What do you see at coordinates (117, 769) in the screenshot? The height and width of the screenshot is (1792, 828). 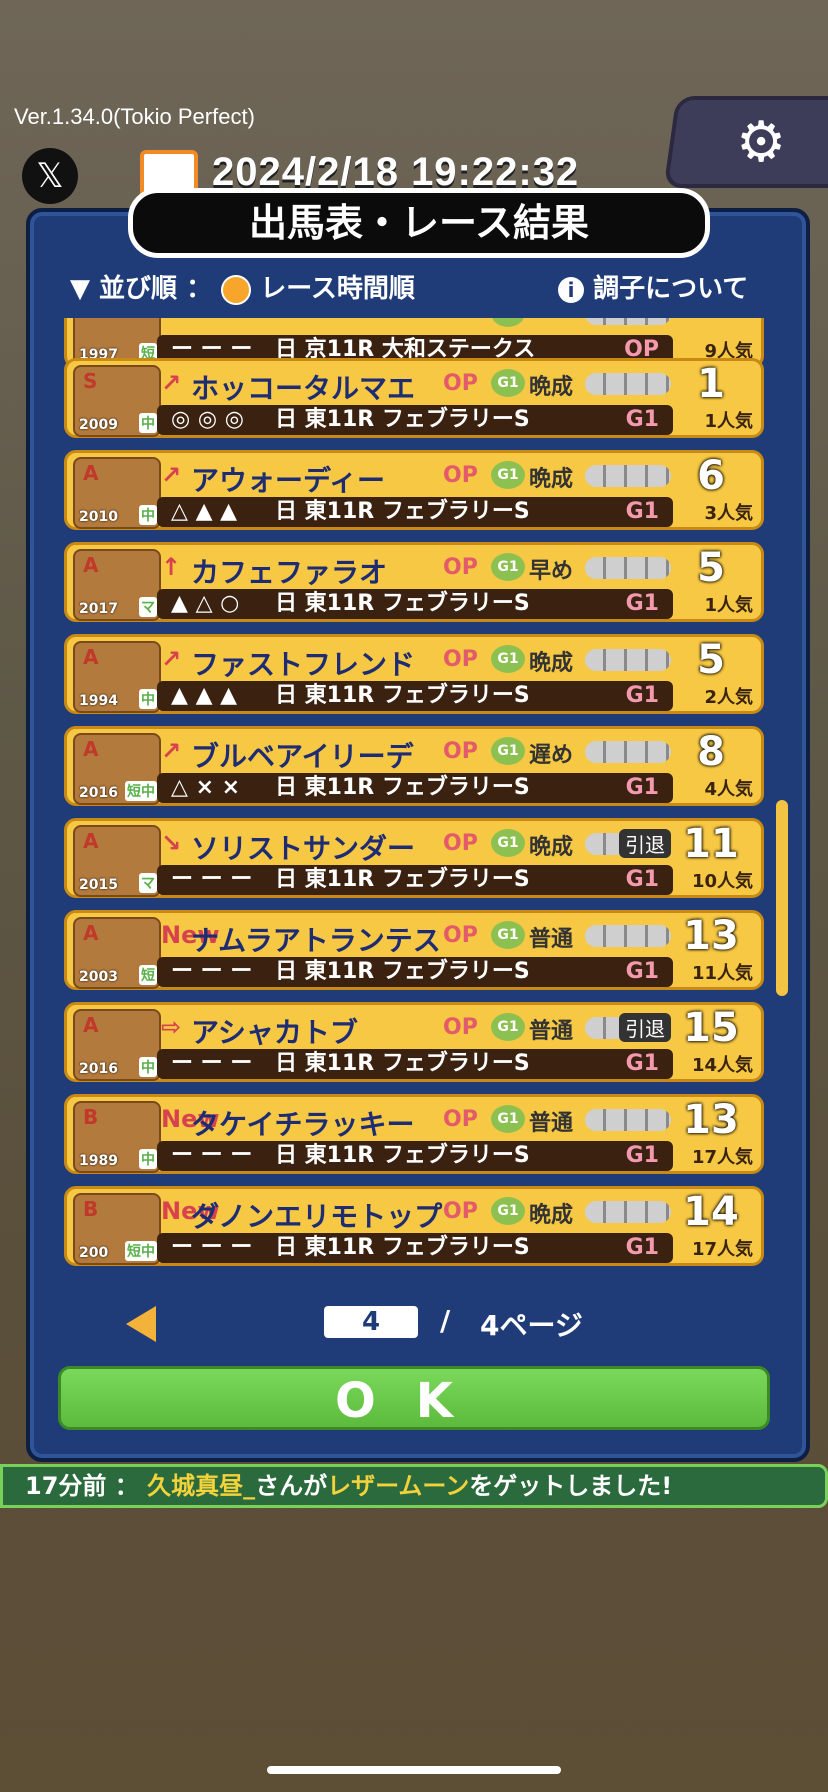 I see `horse-portrait: A 2016 短中` at bounding box center [117, 769].